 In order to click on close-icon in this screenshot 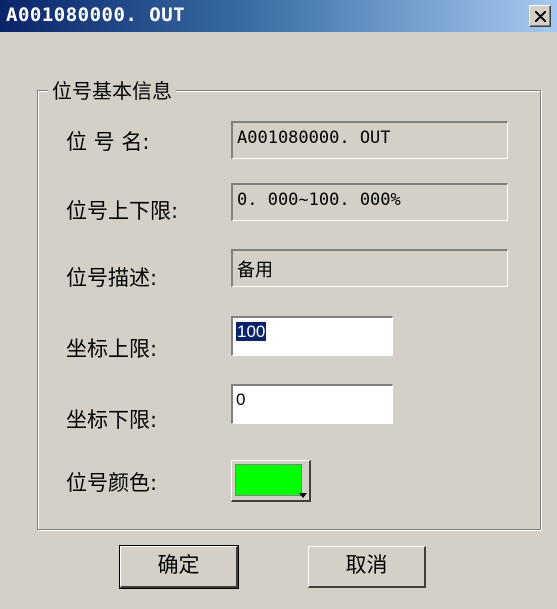, I will do `click(540, 16)`.